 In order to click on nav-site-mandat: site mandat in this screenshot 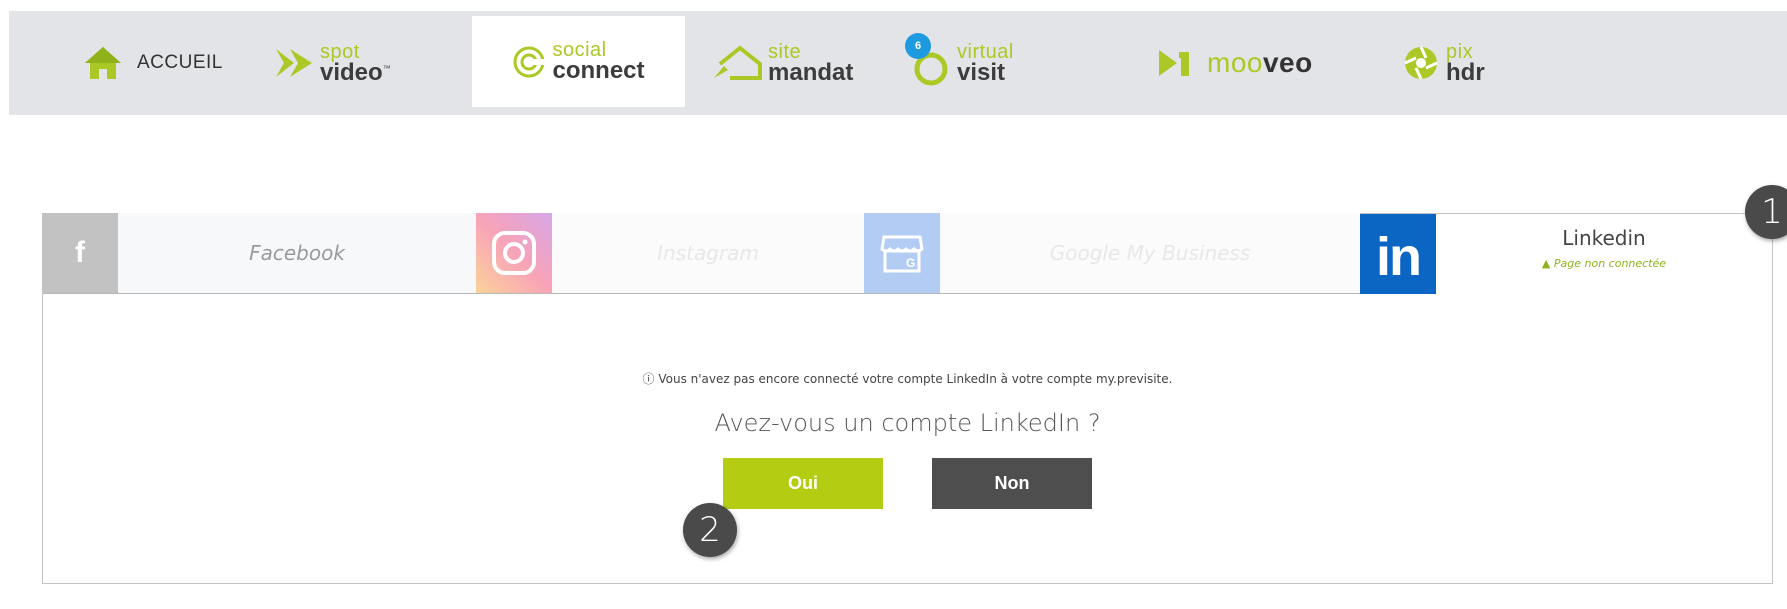, I will do `click(782, 63)`.